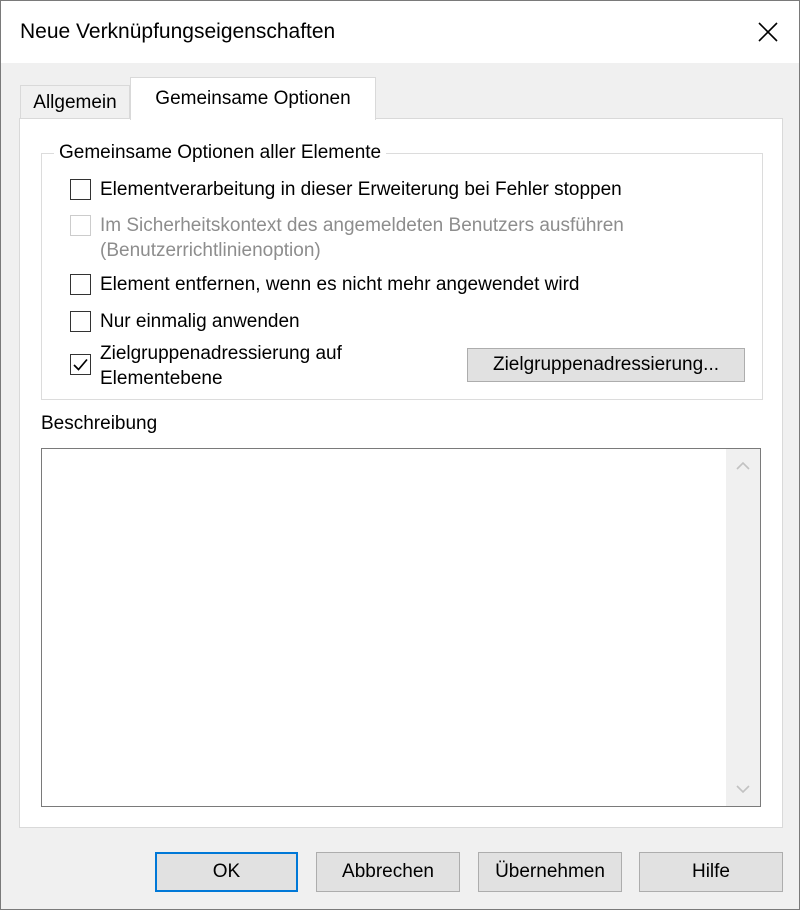 Image resolution: width=800 pixels, height=910 pixels. I want to click on close-icon, so click(768, 32).